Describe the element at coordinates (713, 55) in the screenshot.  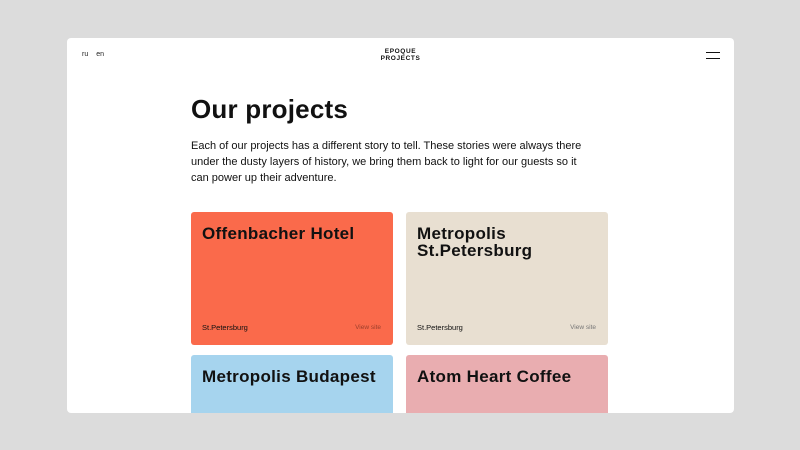
I see `hamburger-icon` at that location.